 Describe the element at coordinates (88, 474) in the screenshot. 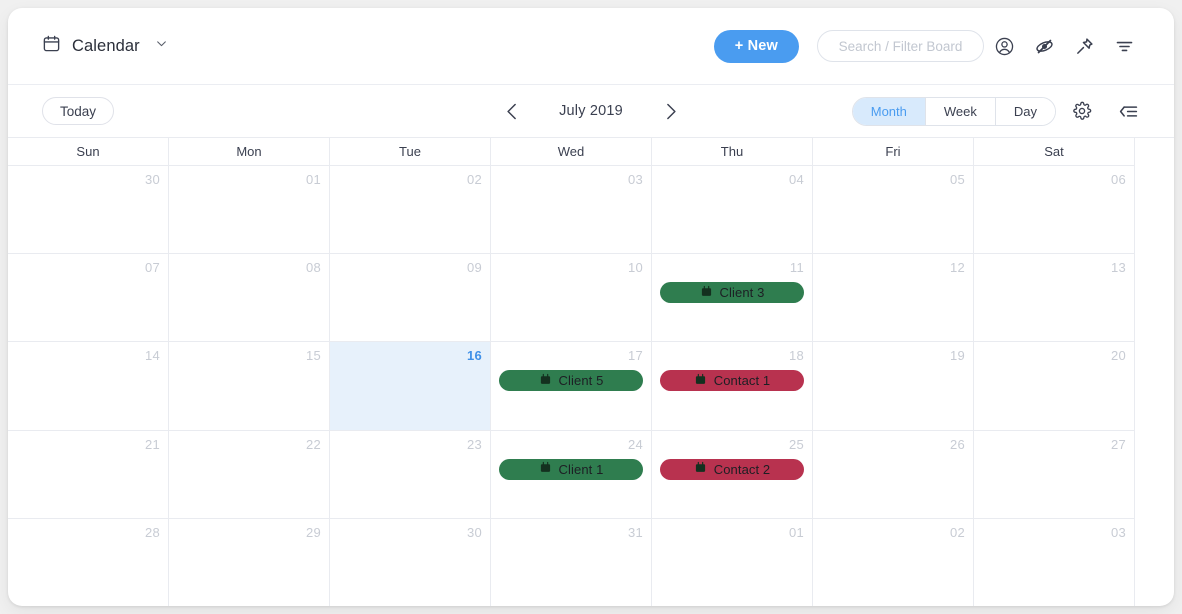

I see `day-cell: 21` at that location.